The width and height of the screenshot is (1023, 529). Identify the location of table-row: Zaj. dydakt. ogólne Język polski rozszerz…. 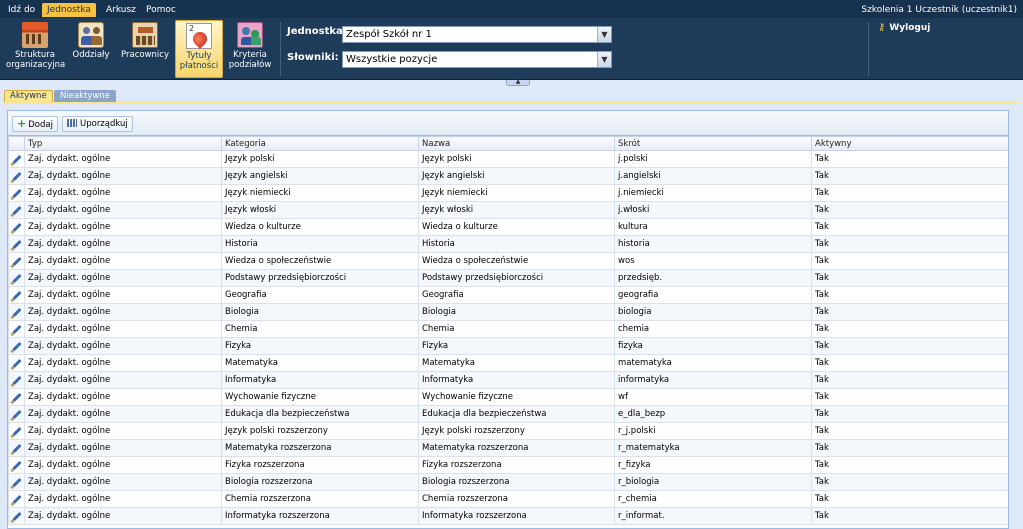
(508, 431).